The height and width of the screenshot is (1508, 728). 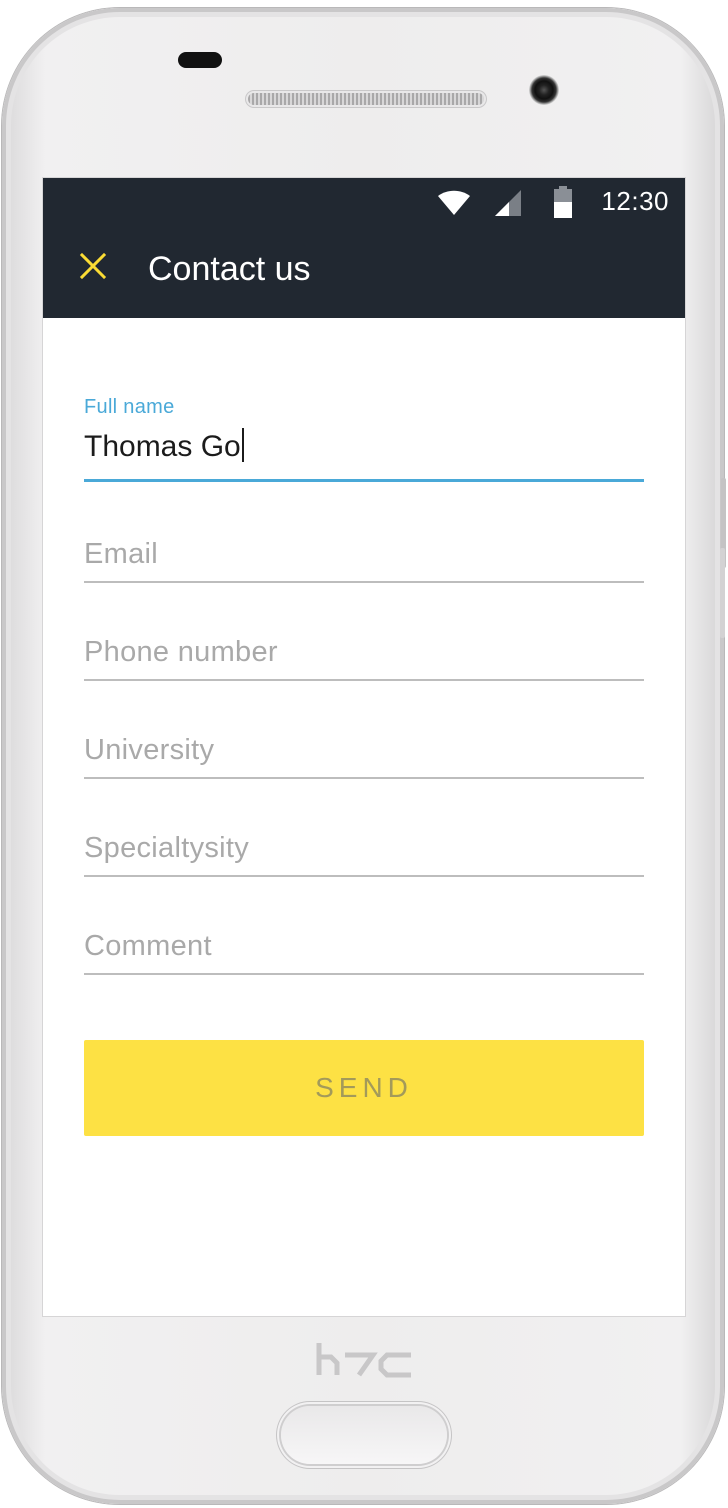 I want to click on phone-field, so click(x=364, y=656).